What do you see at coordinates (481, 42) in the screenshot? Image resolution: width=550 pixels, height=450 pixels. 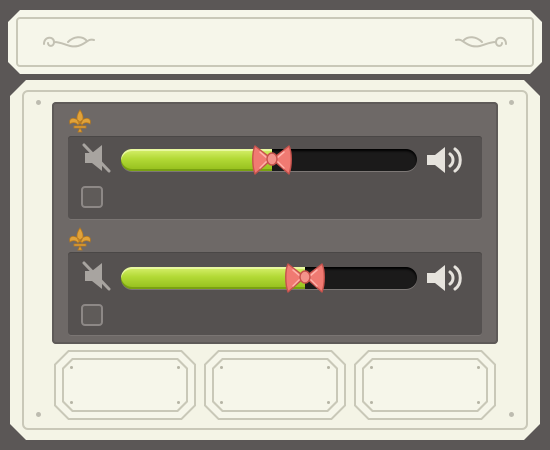 I see `scroll-ornament-right-icon` at bounding box center [481, 42].